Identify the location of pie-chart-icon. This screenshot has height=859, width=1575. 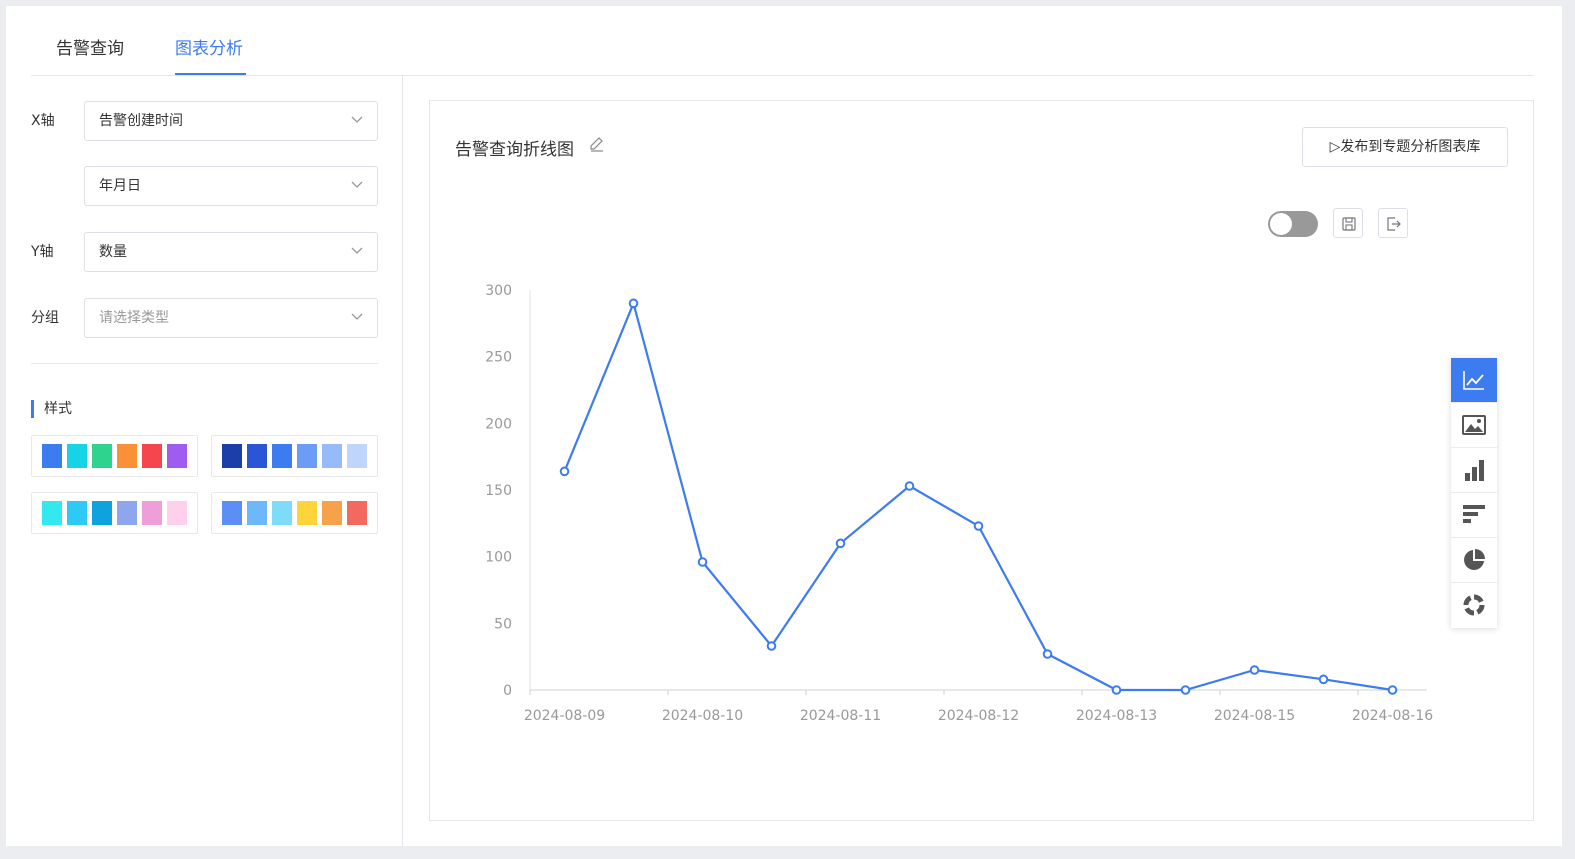
(1474, 559).